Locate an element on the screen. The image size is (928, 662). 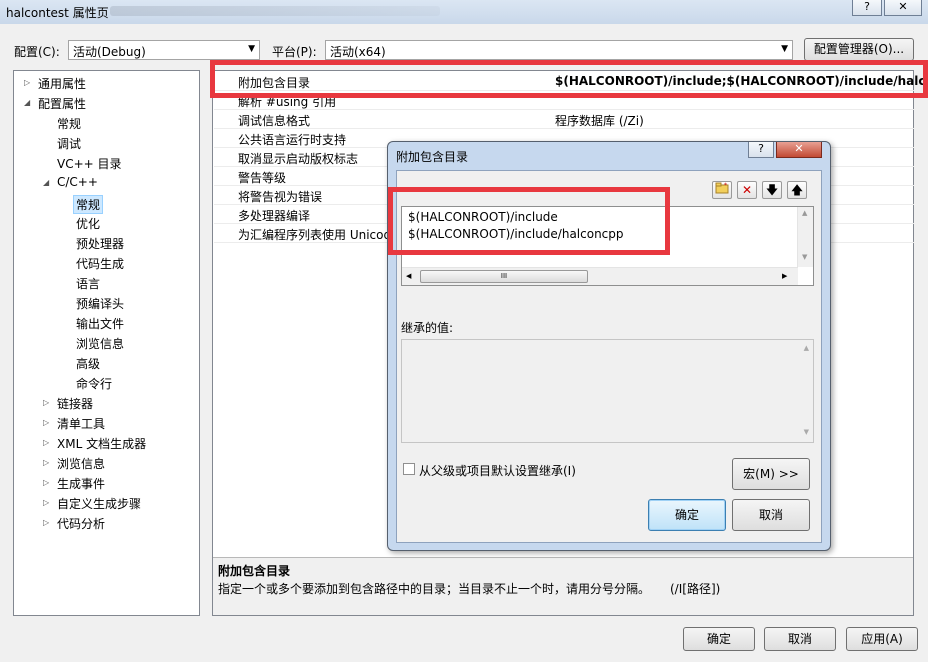
tree-item: 预处理器 is located at coordinates (100, 243).